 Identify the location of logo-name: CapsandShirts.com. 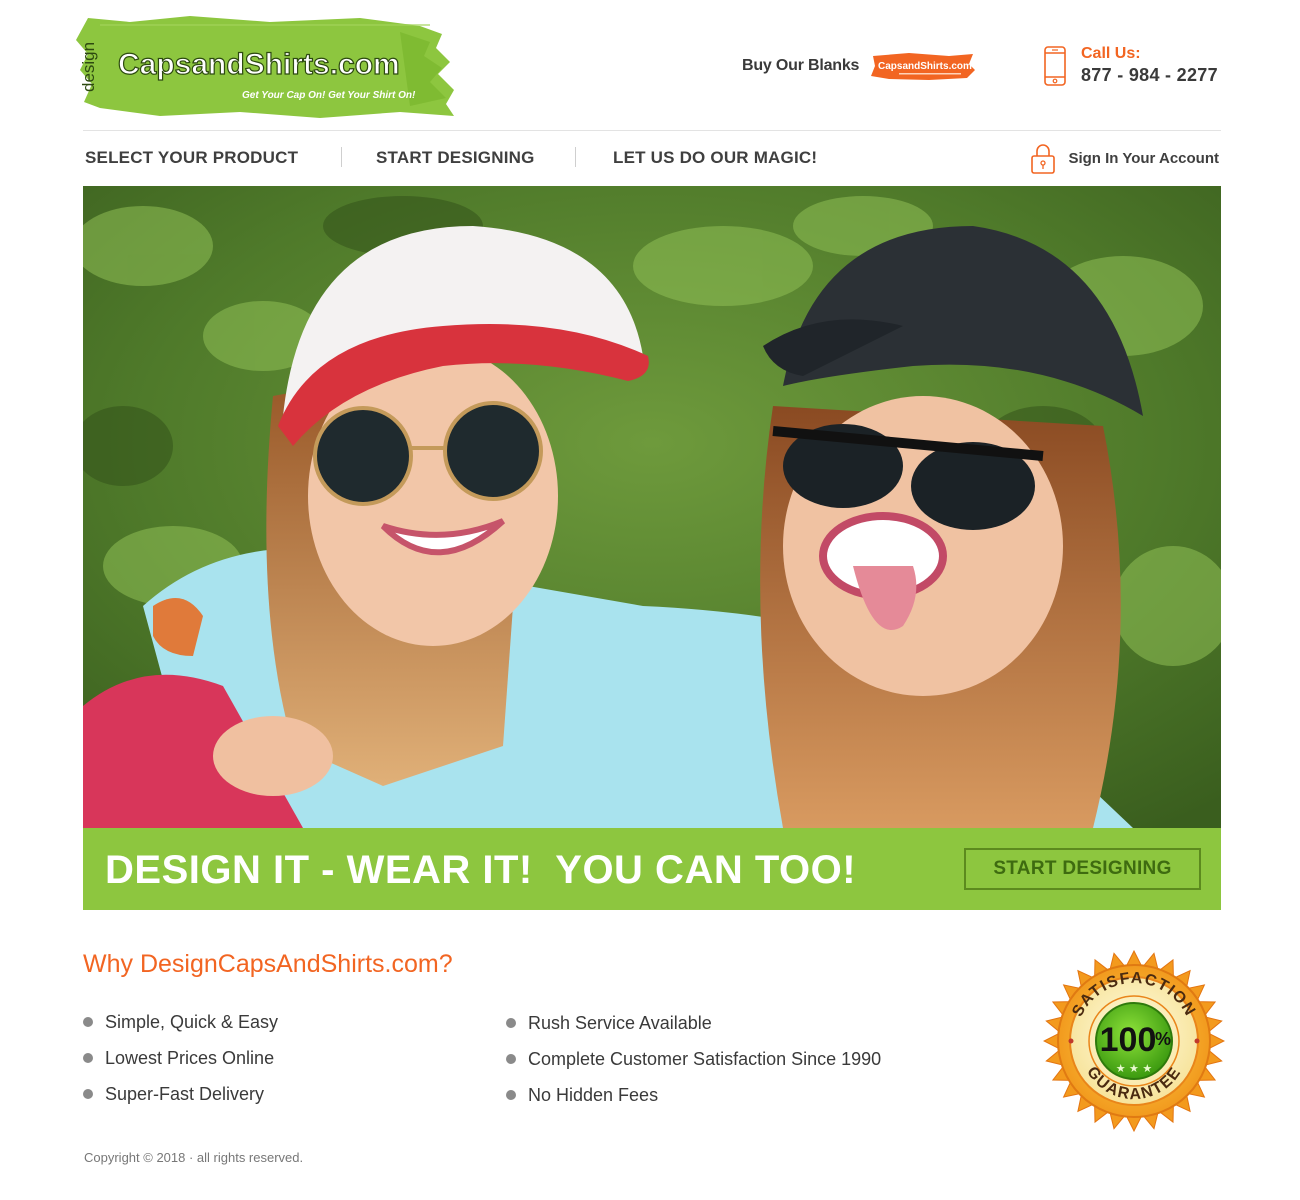
(259, 64).